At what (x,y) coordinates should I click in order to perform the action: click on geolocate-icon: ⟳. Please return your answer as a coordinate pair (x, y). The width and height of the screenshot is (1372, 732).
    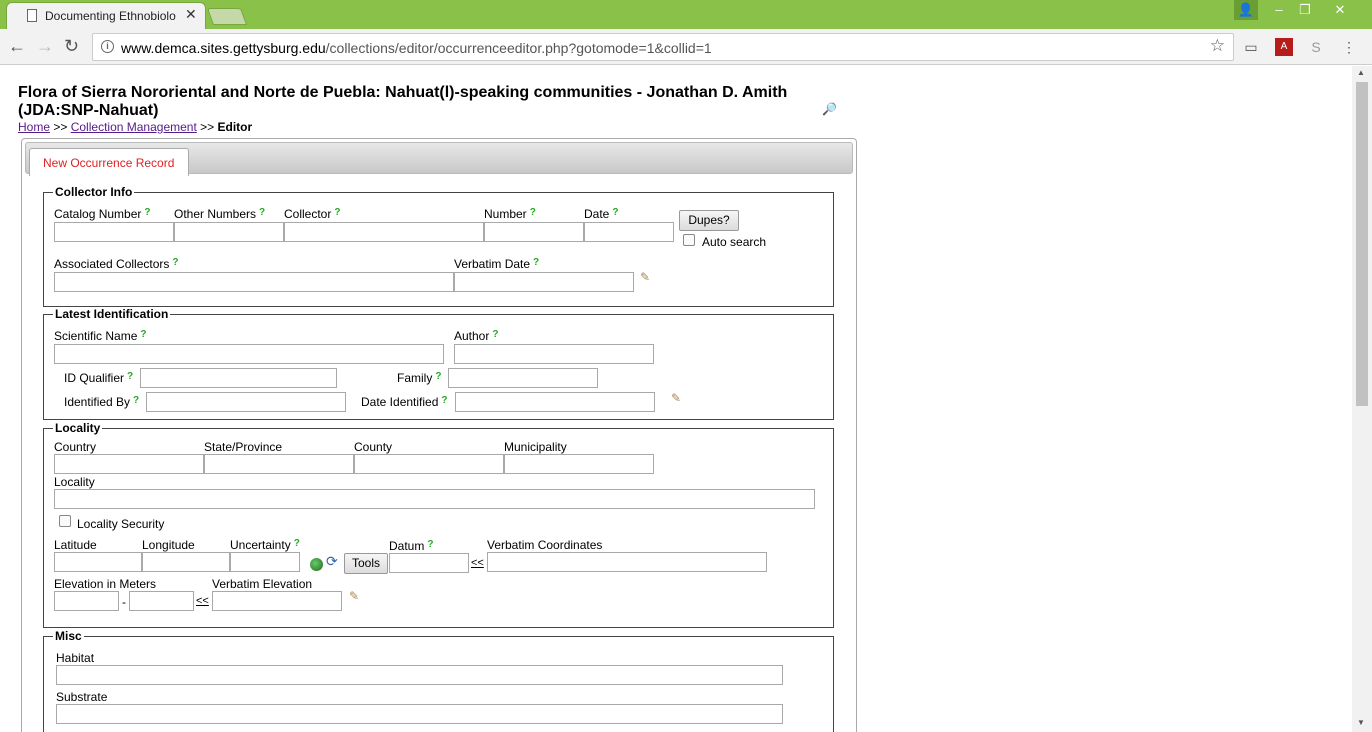
    Looking at the image, I should click on (332, 561).